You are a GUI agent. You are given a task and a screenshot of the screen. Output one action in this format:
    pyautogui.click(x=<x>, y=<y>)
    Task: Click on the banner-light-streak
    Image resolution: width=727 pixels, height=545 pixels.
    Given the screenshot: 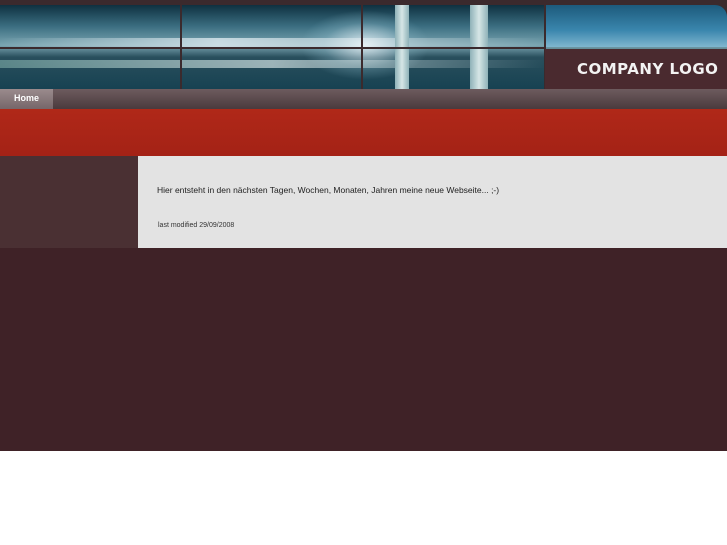 What is the action you would take?
    pyautogui.click(x=272, y=64)
    